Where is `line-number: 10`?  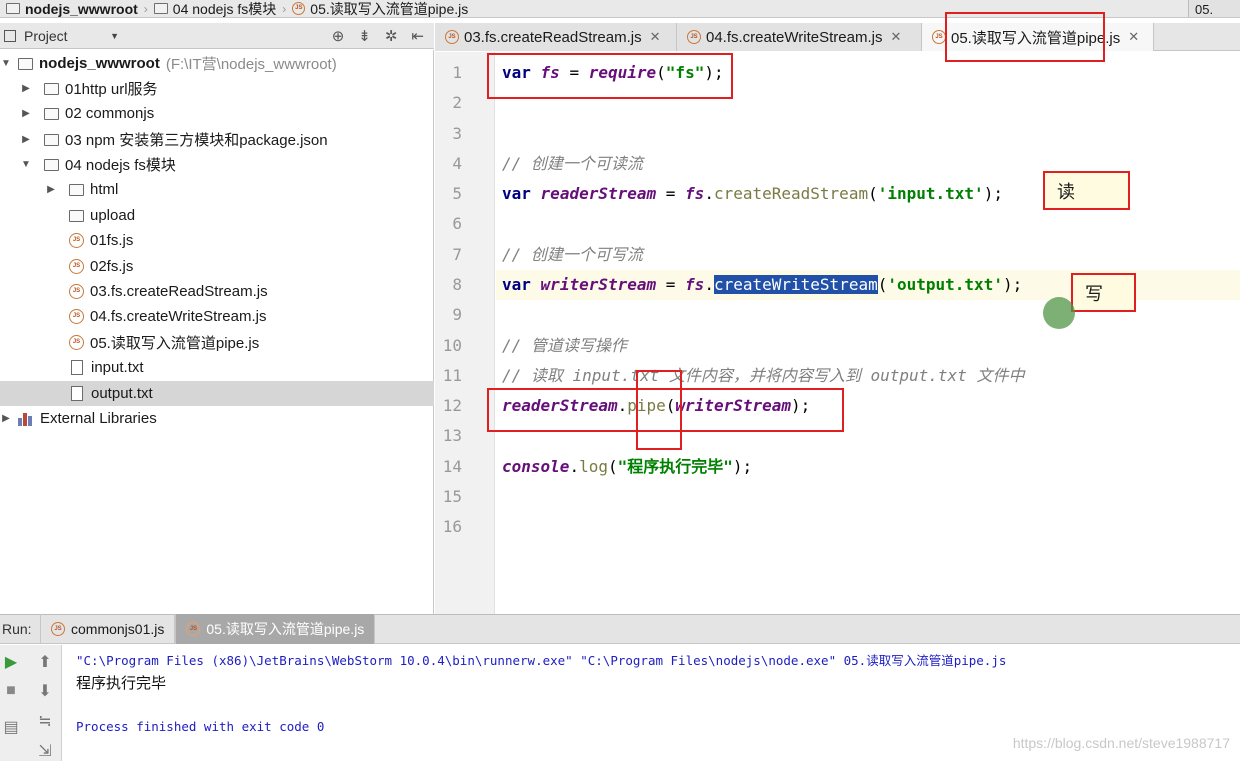 line-number: 10 is located at coordinates (452, 345).